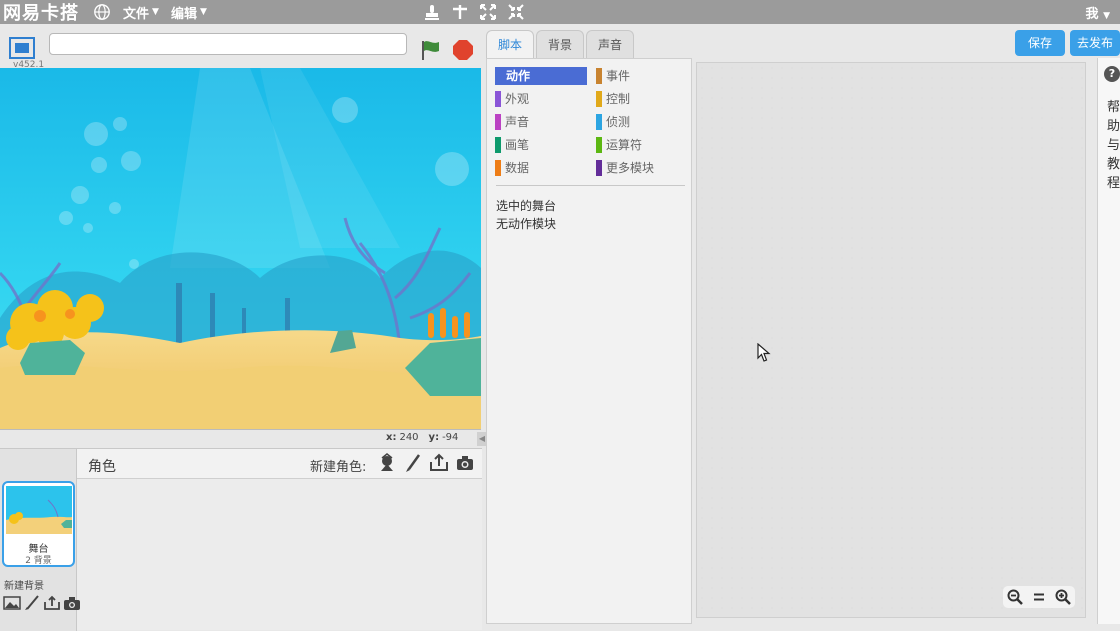 The image size is (1120, 631). I want to click on palette-divider, so click(590, 185).